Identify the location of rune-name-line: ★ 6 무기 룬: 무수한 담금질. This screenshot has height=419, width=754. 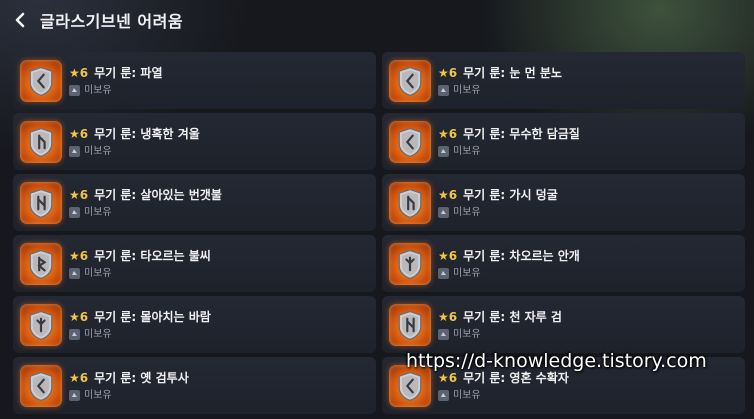
(509, 134).